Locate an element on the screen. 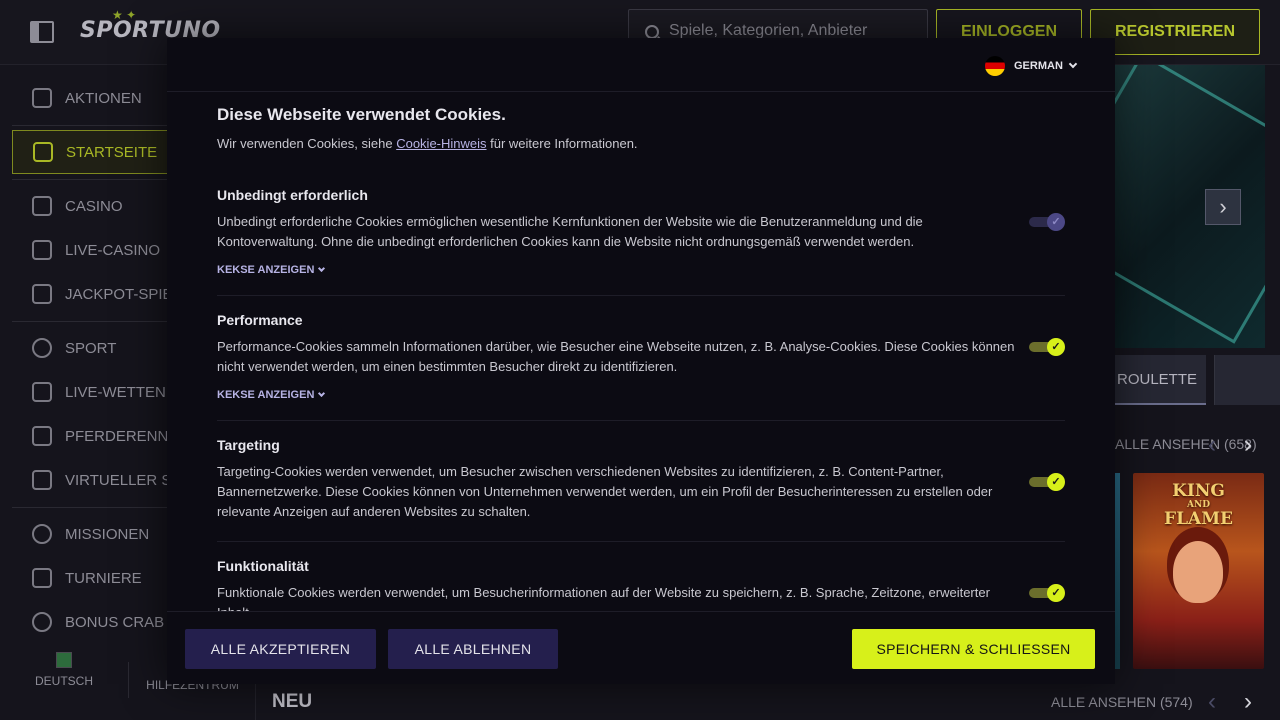  sidebar-item-label: AKTIONEN is located at coordinates (103, 98).